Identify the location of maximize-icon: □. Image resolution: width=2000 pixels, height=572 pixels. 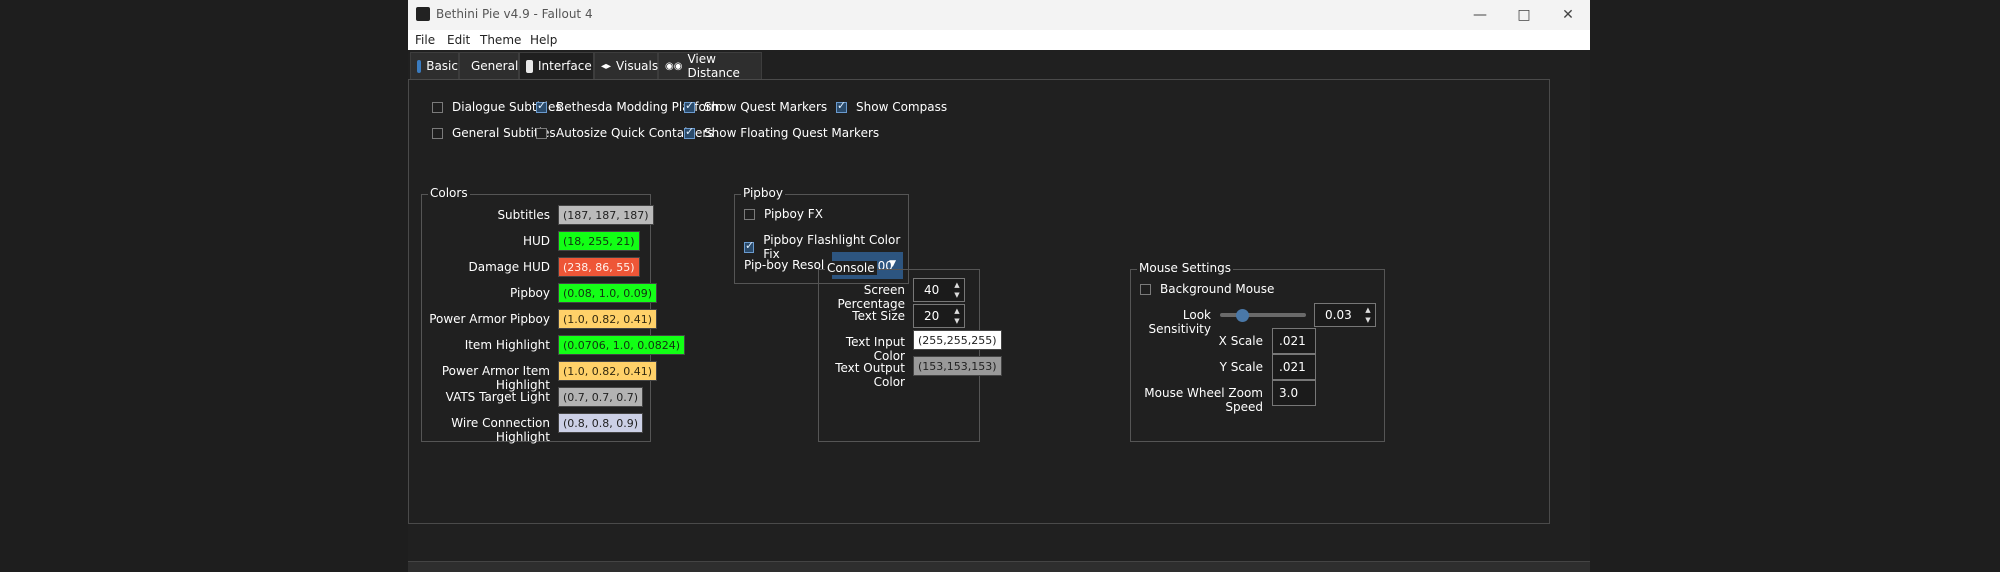
(1524, 15).